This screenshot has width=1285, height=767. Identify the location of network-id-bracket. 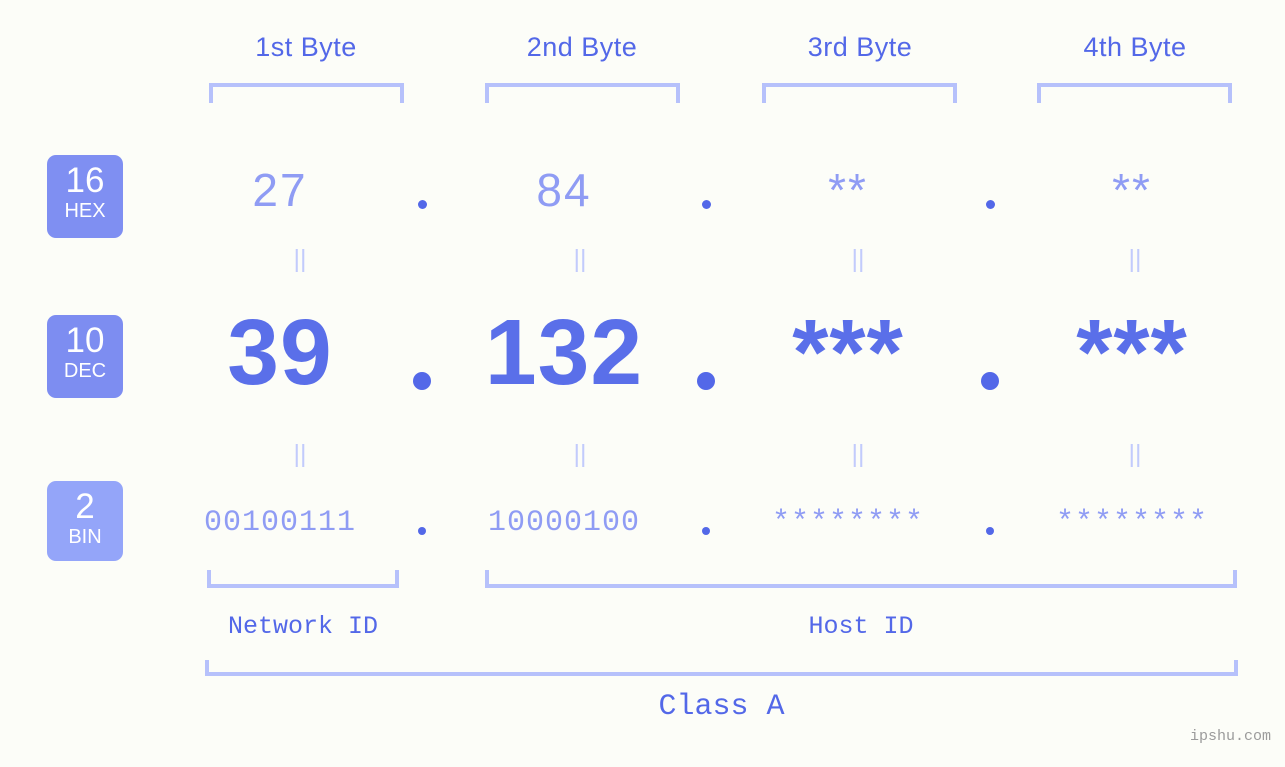
(303, 579).